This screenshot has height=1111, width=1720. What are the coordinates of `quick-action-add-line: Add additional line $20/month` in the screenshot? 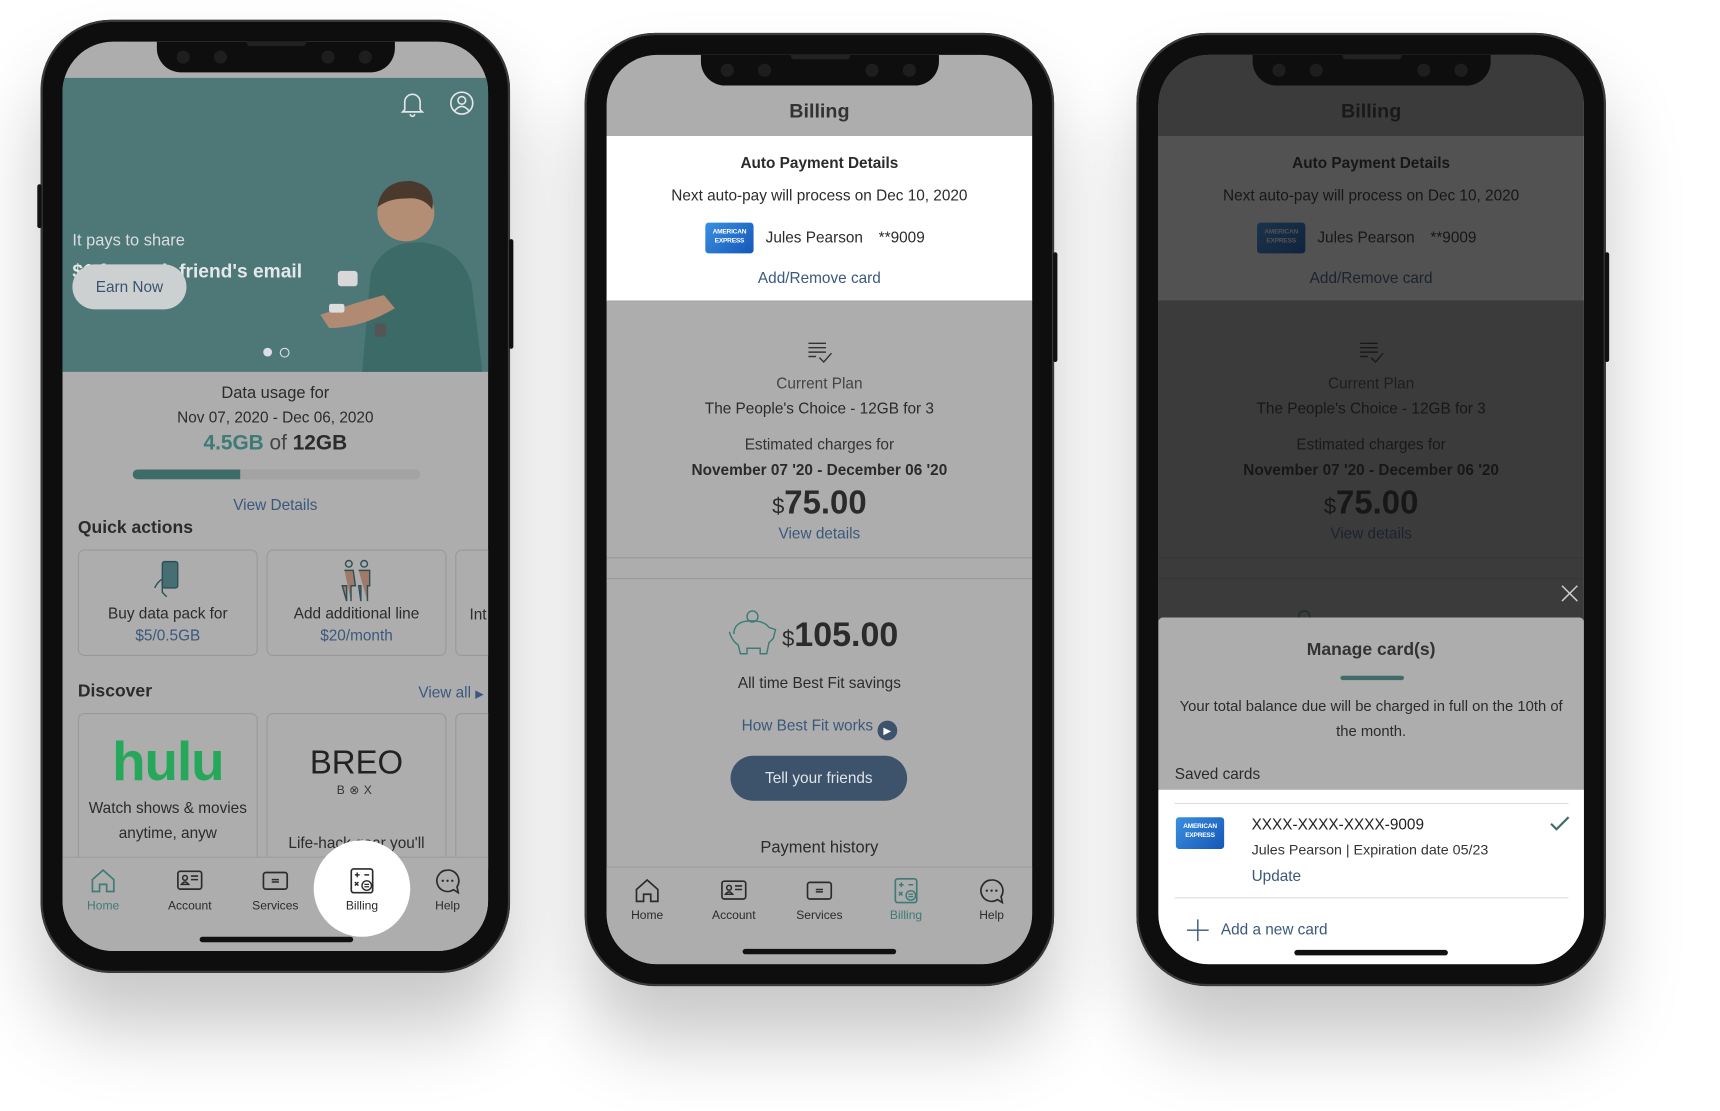 It's located at (356, 602).